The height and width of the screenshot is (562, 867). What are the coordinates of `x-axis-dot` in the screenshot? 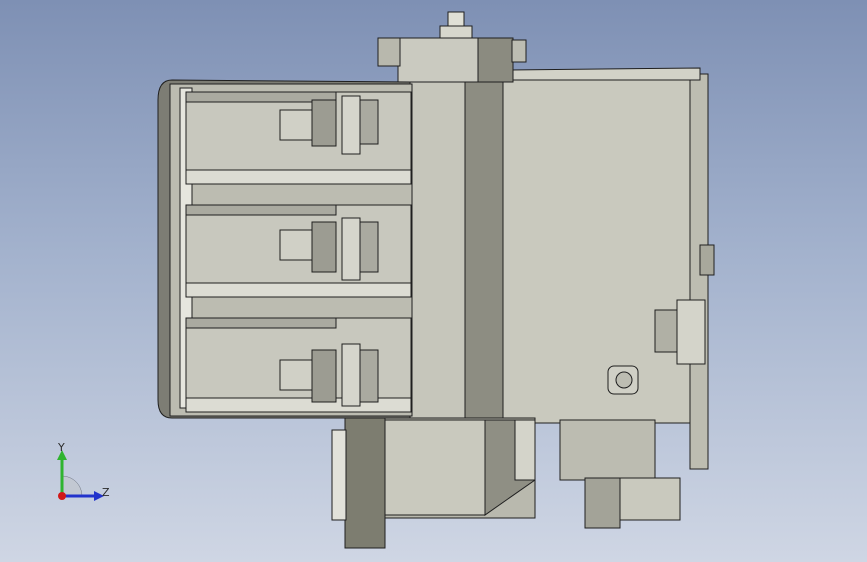 It's located at (62, 496).